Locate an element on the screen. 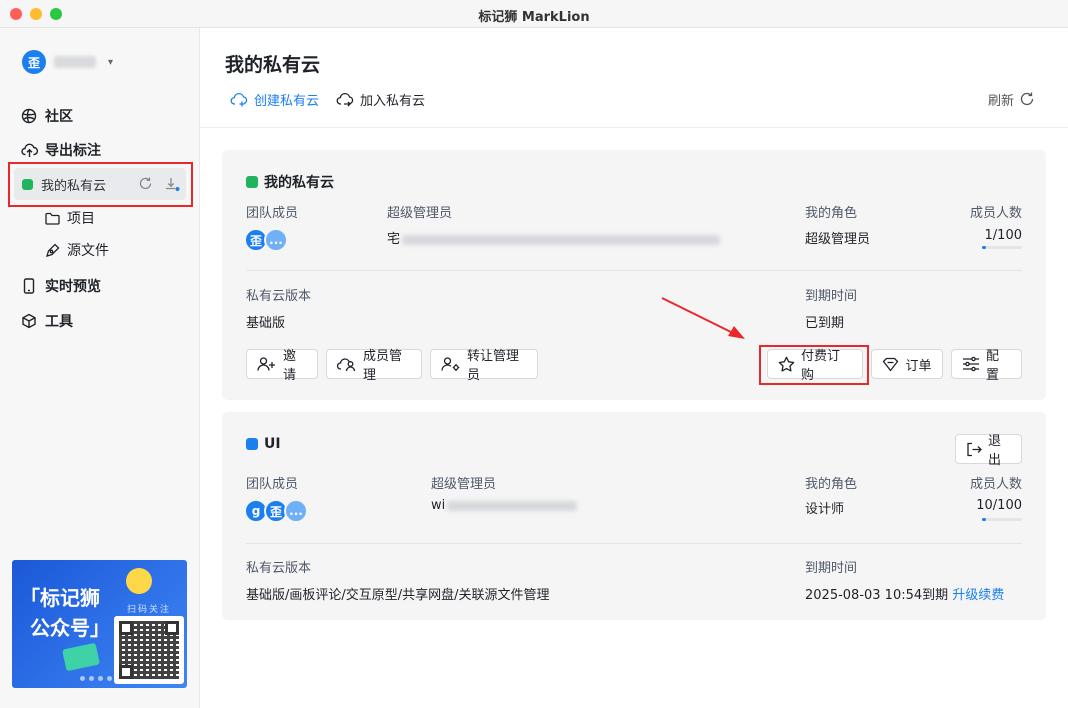  phone-icon is located at coordinates (29, 286).